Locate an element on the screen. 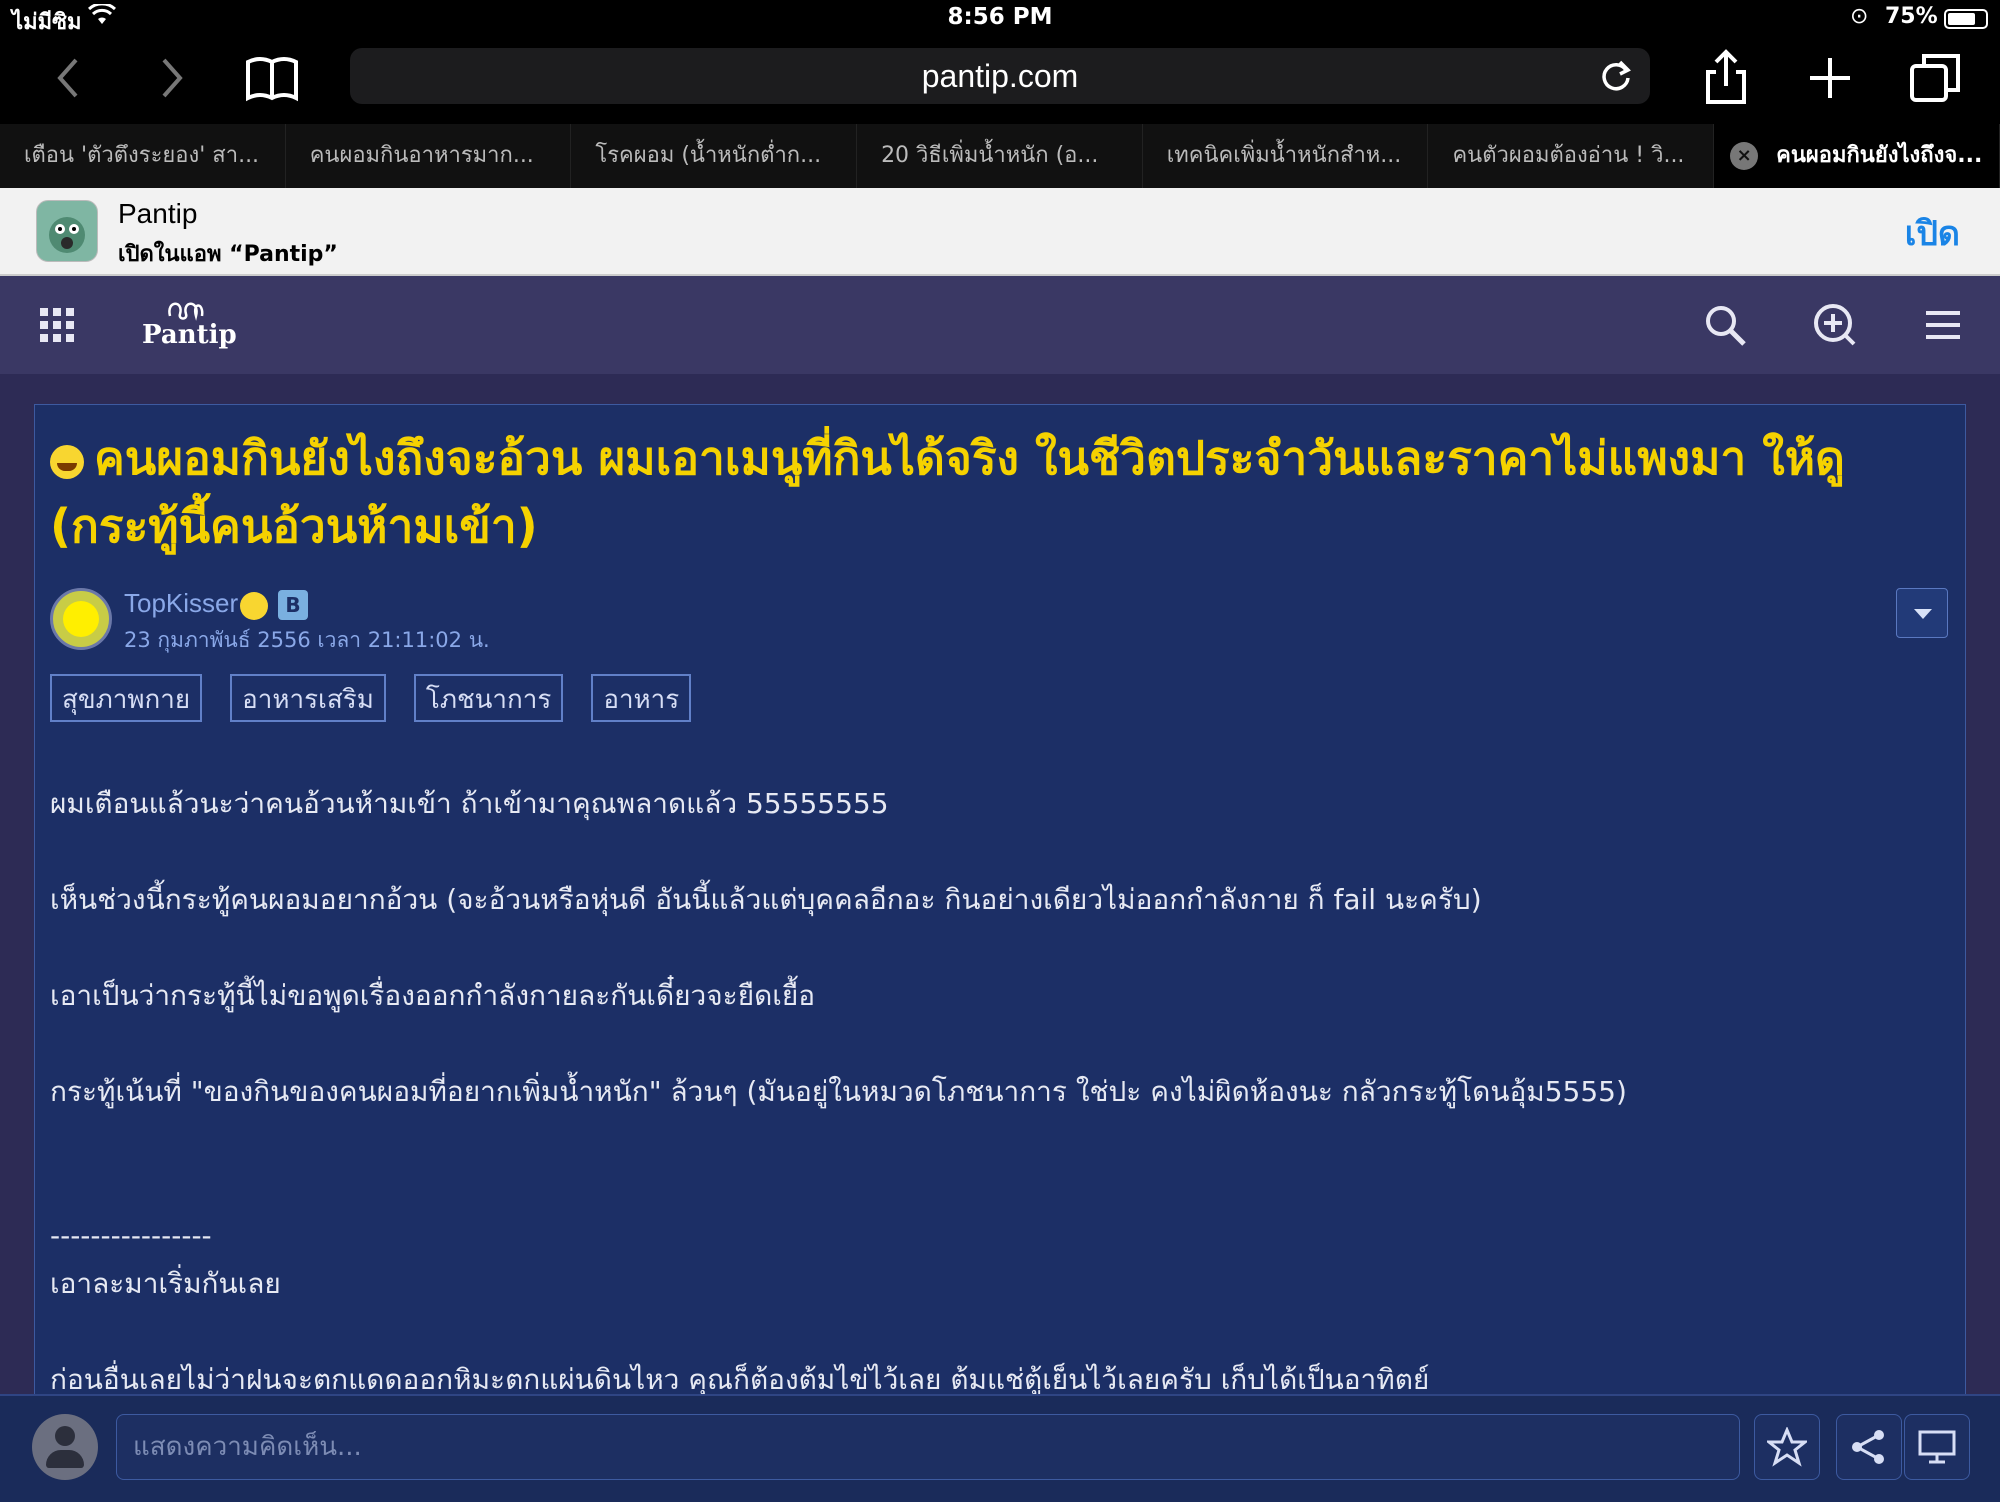  menu-icon is located at coordinates (1943, 325).